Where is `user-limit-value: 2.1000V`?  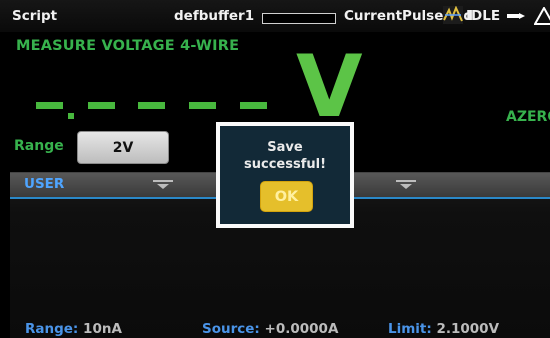
user-limit-value: 2.1000V is located at coordinates (468, 329).